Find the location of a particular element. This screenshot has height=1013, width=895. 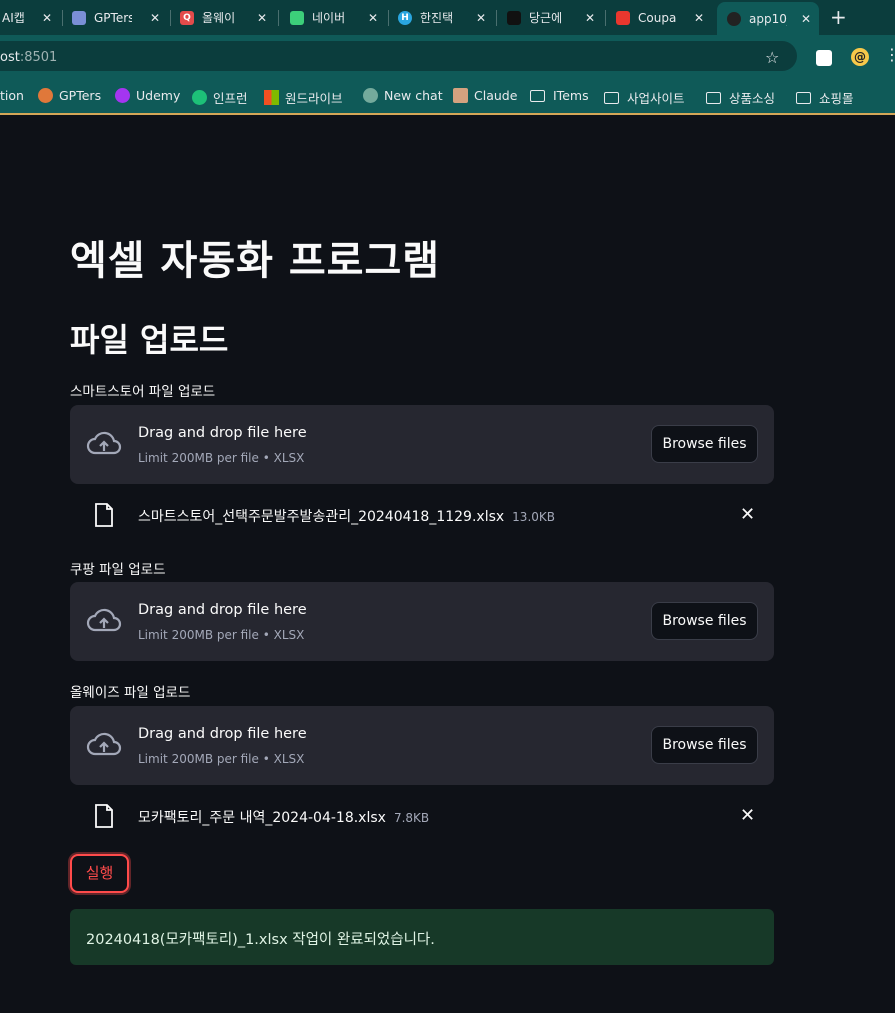

claude-icon is located at coordinates (460, 95).